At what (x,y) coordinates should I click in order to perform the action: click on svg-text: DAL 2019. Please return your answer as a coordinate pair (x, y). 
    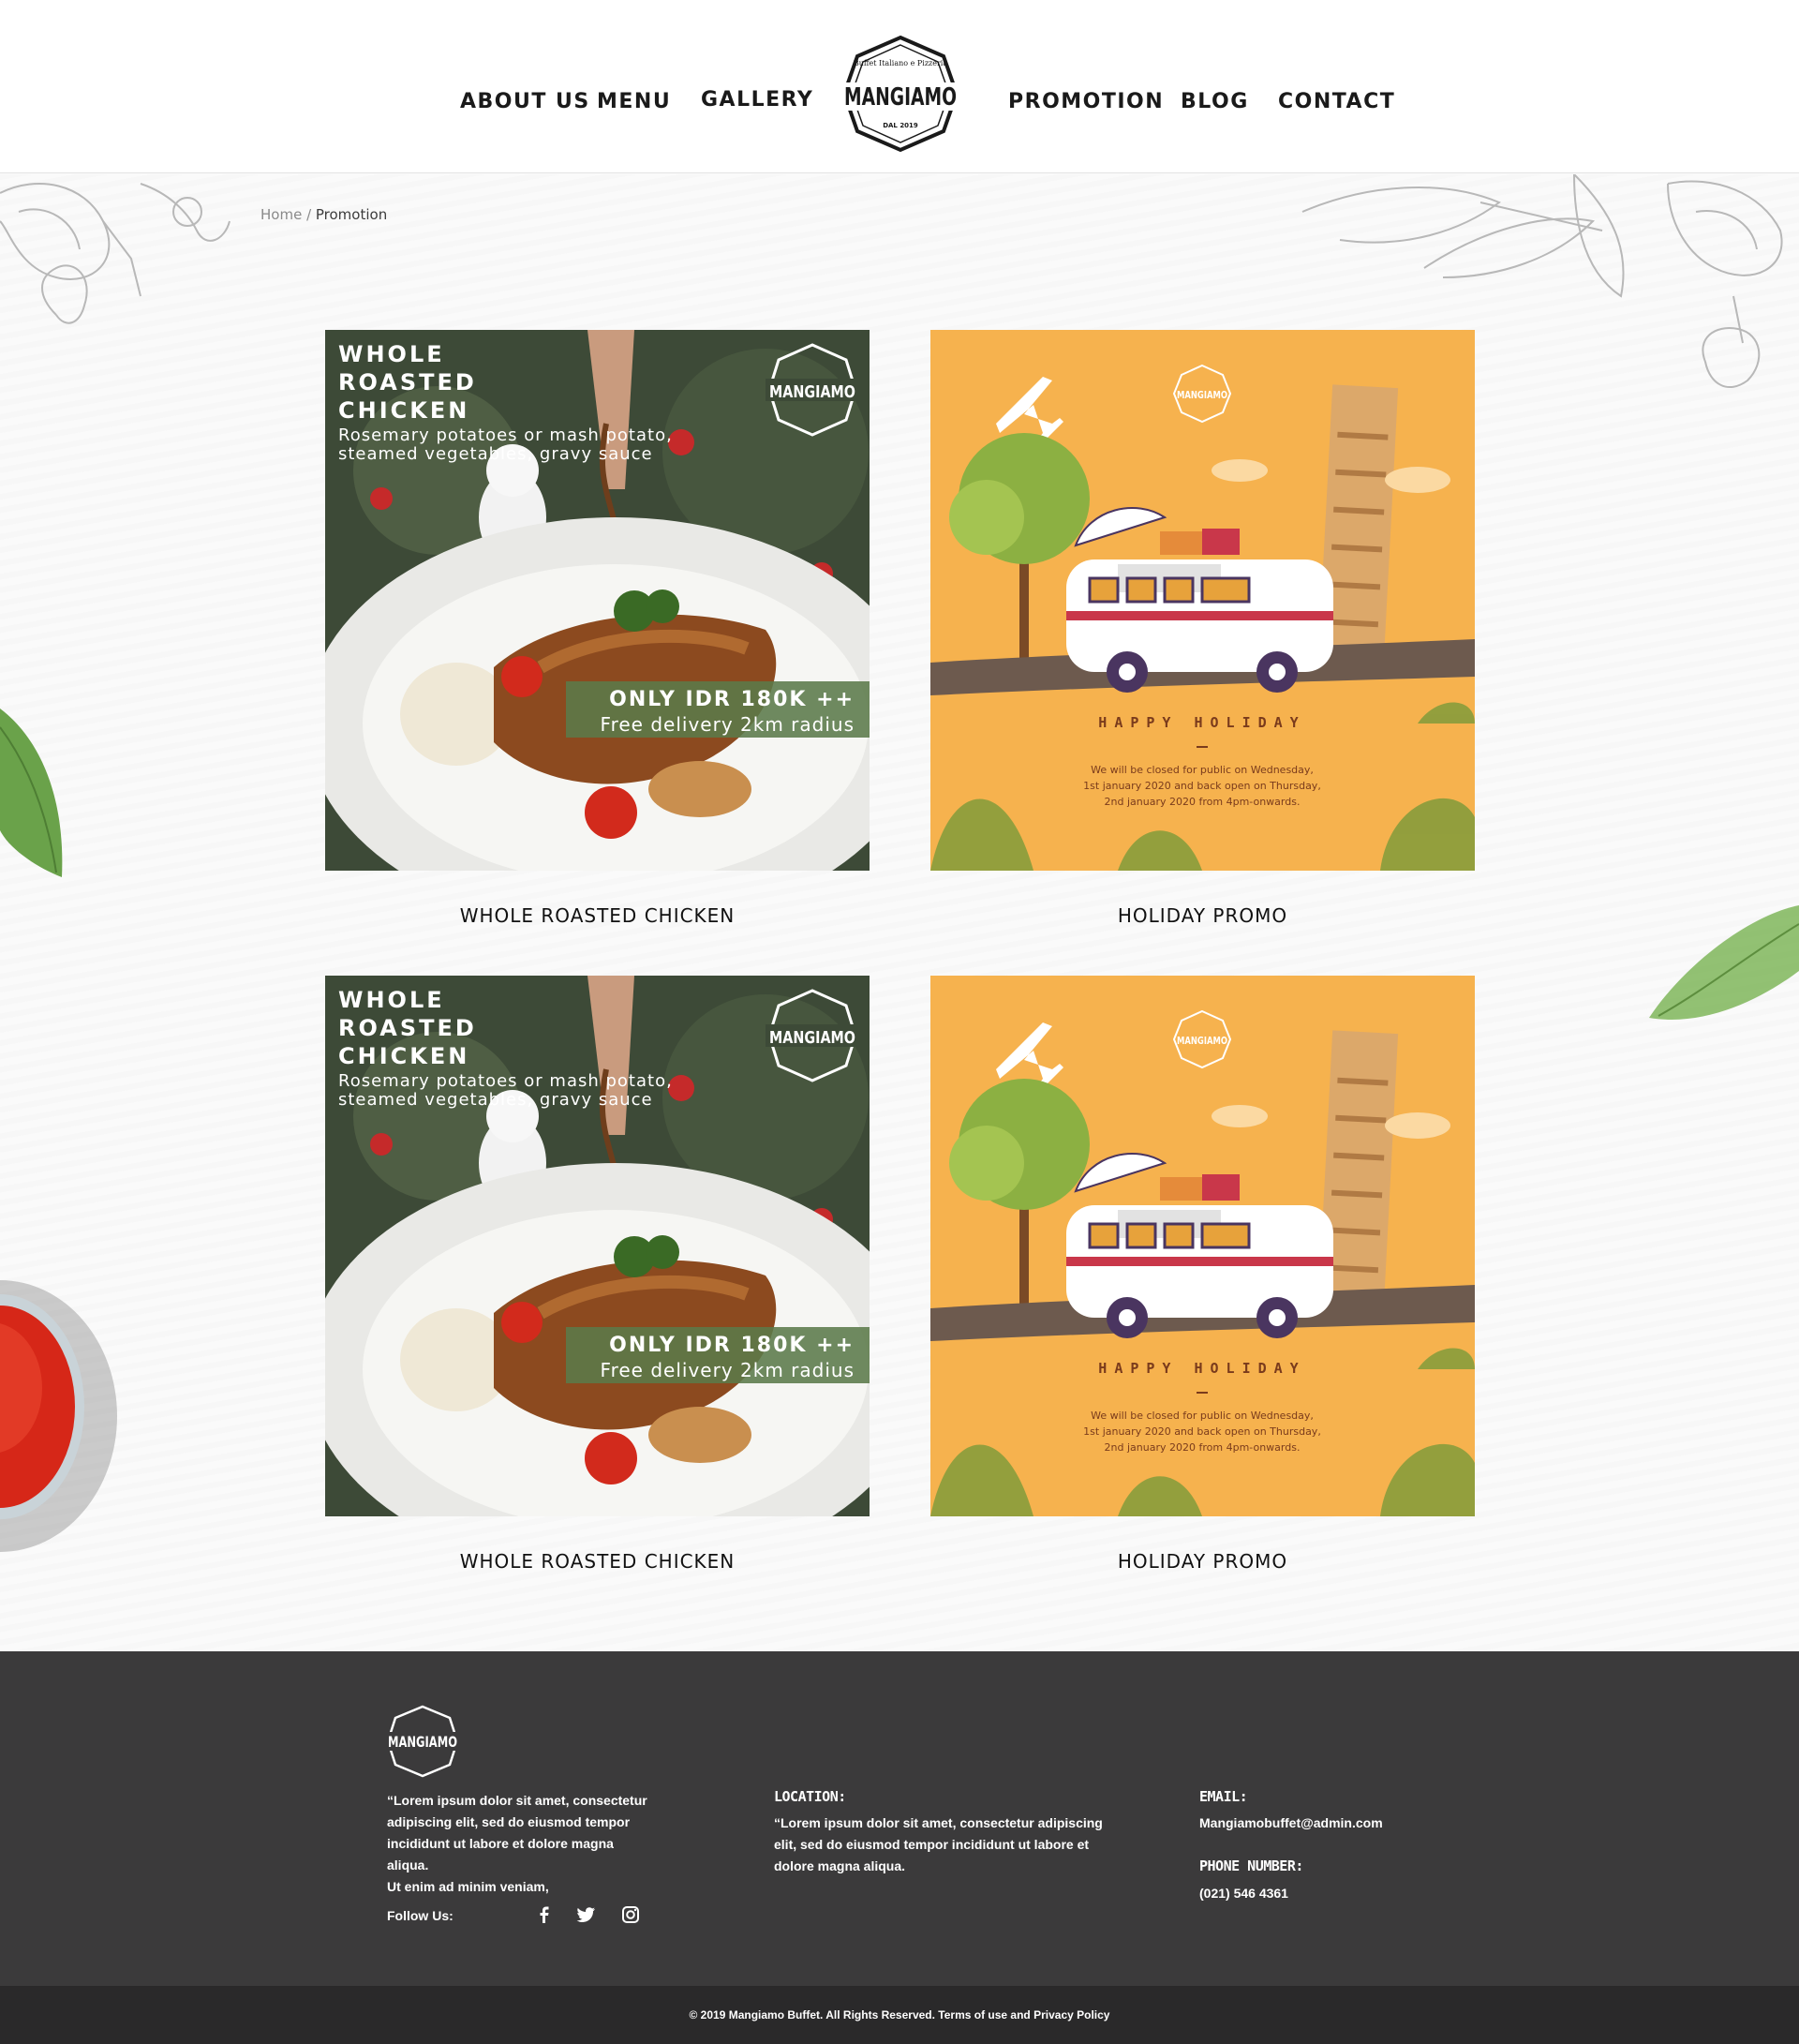
    Looking at the image, I should click on (900, 125).